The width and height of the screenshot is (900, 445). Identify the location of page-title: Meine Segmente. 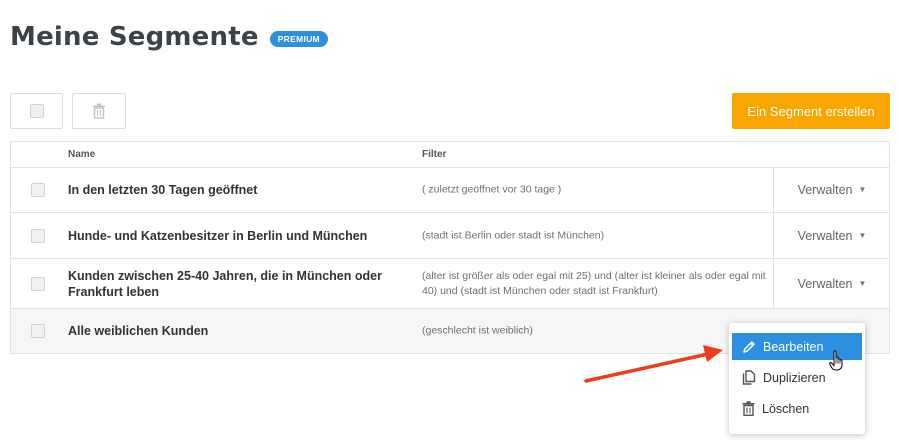
(134, 37).